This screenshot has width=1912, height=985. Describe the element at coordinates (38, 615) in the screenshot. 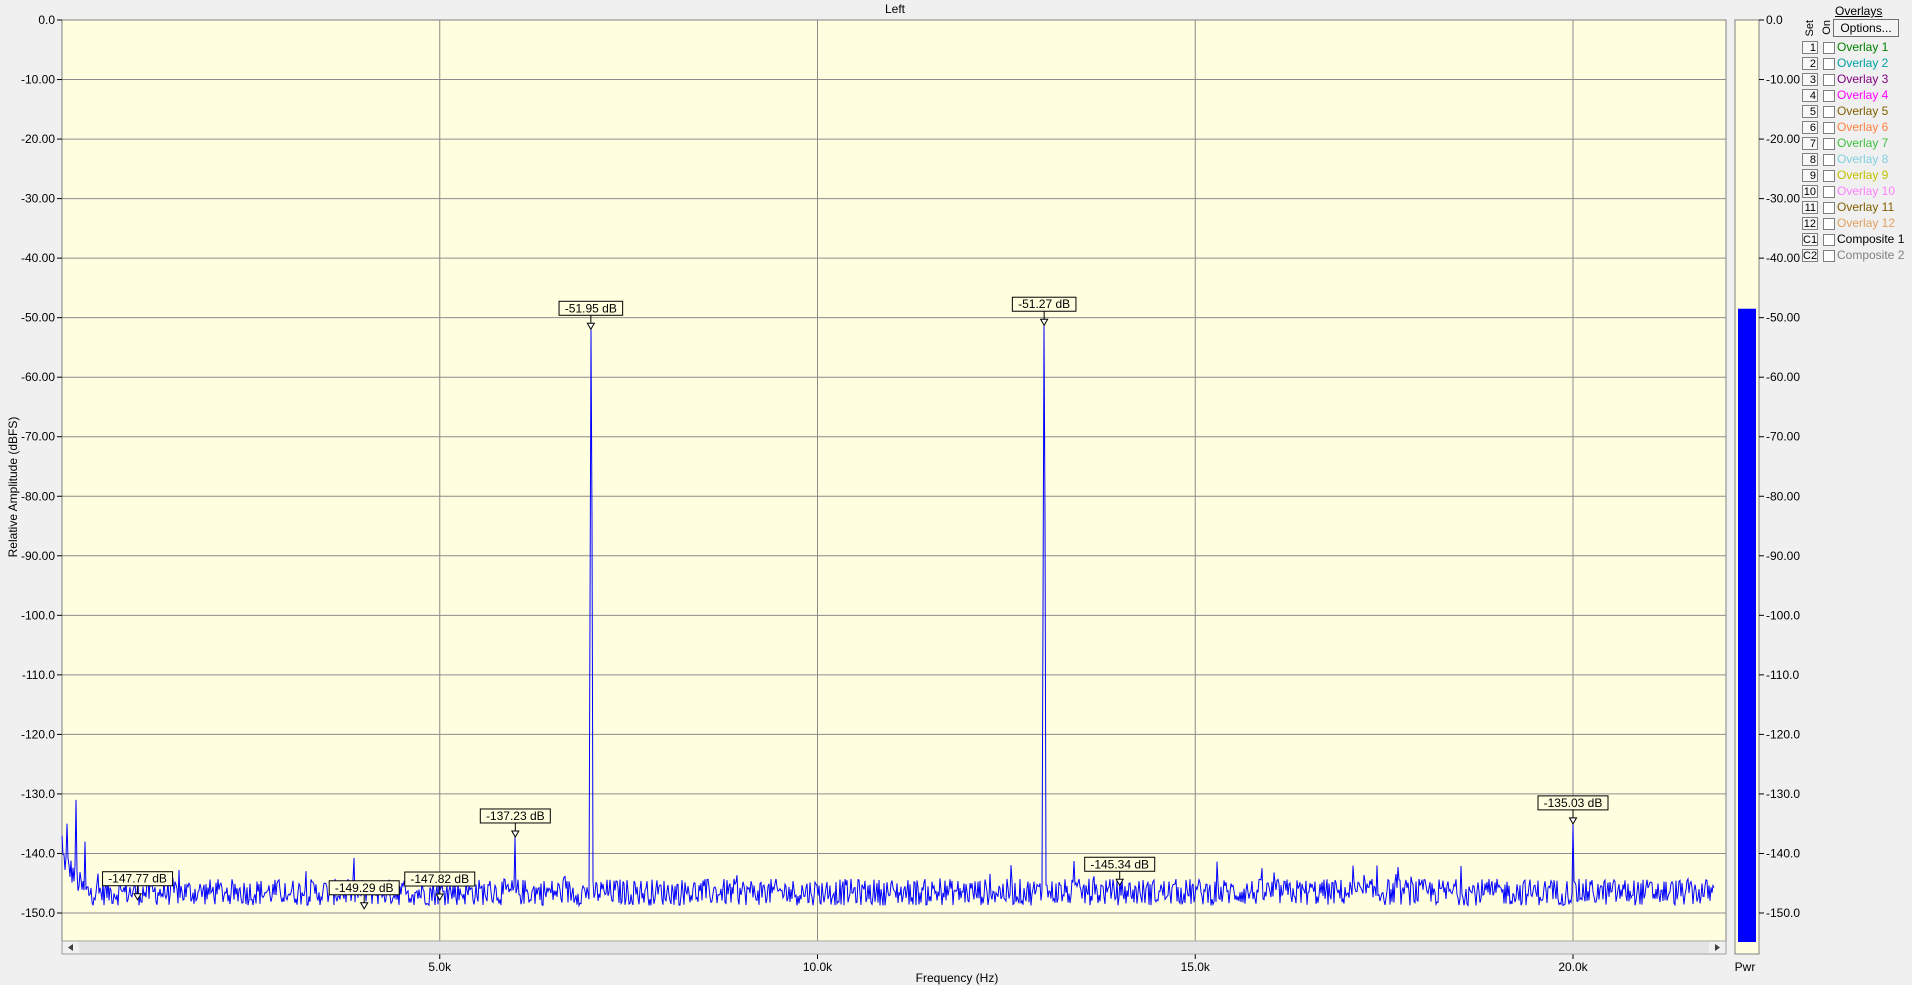

I see `y-tick-label: -100.0` at that location.